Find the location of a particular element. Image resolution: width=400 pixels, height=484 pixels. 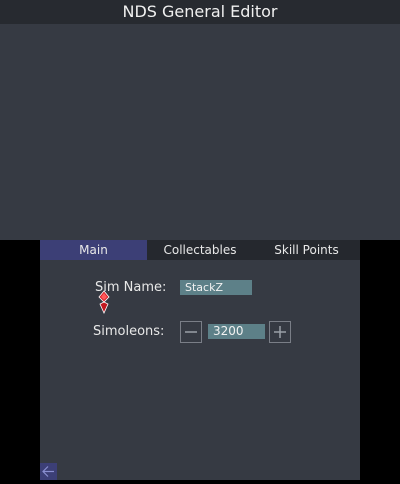

tab-skill-points: Skill Points is located at coordinates (306, 250).